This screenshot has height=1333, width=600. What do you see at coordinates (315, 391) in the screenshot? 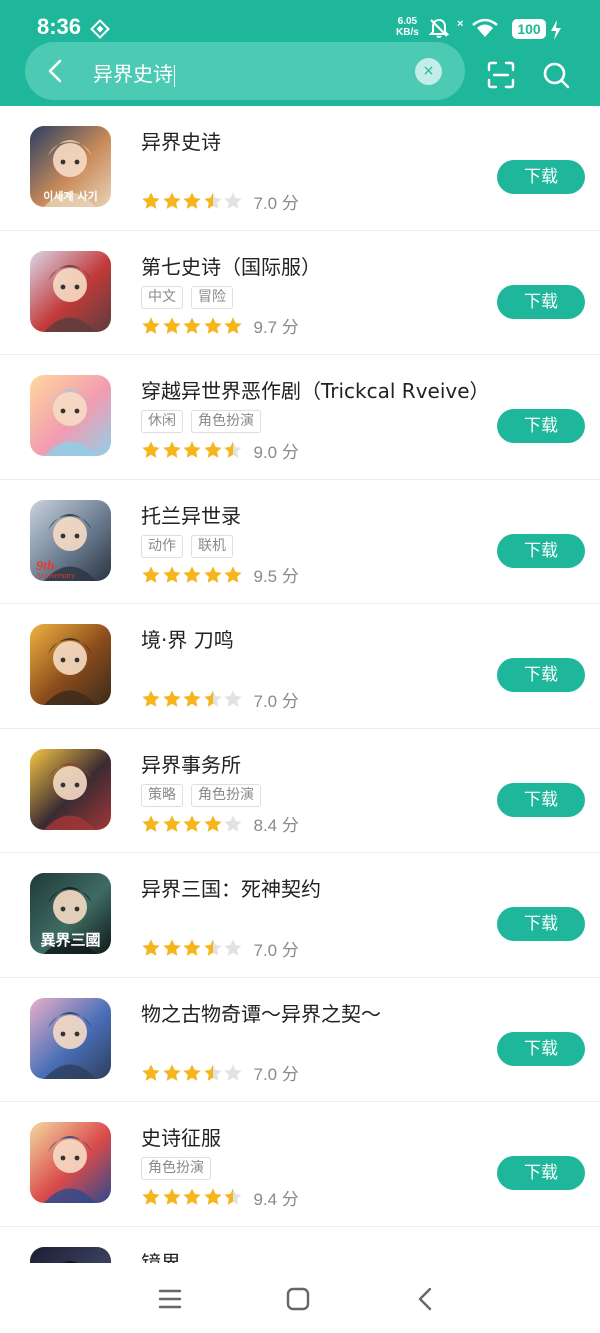
I see `app-name: 穿越异世界恶作剧（Trickcal Rveive）` at bounding box center [315, 391].